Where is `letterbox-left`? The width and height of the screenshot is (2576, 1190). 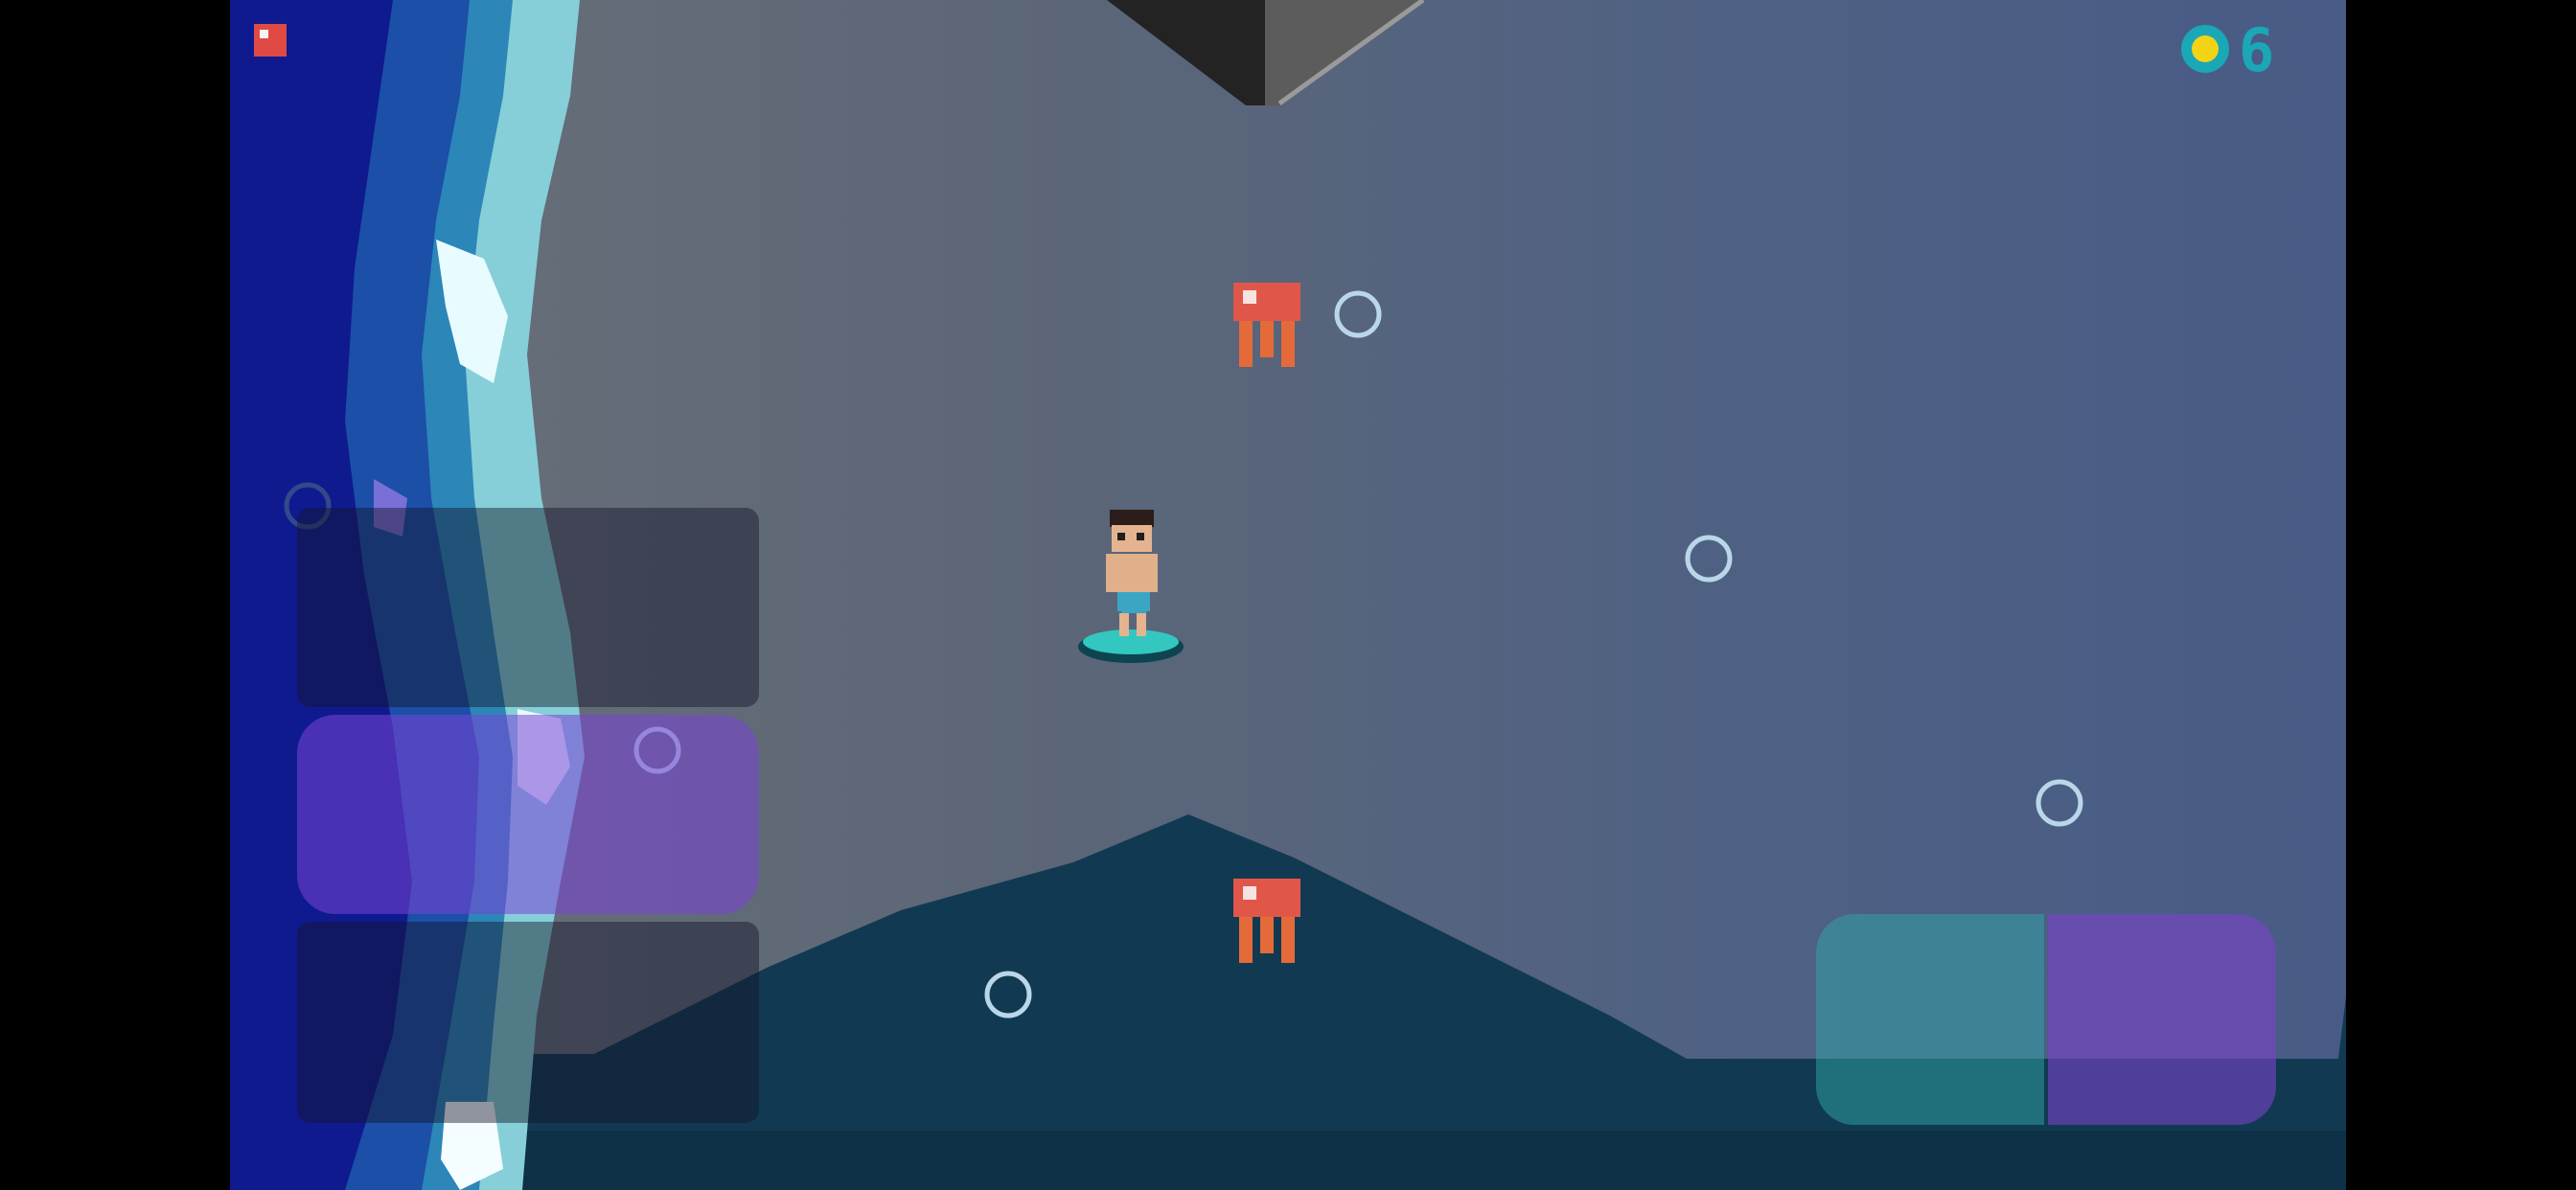 letterbox-left is located at coordinates (115, 595).